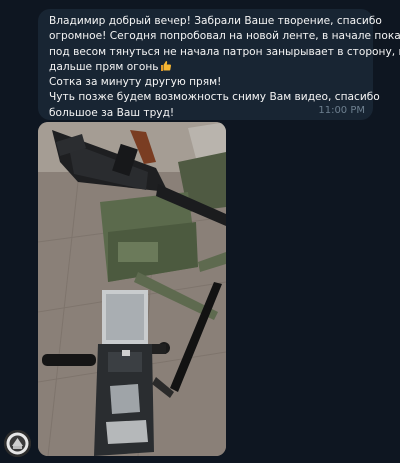 This screenshot has width=400, height=463. What do you see at coordinates (135, 82) in the screenshot?
I see `message-line-5: Сотка за минуту другую прям!` at bounding box center [135, 82].